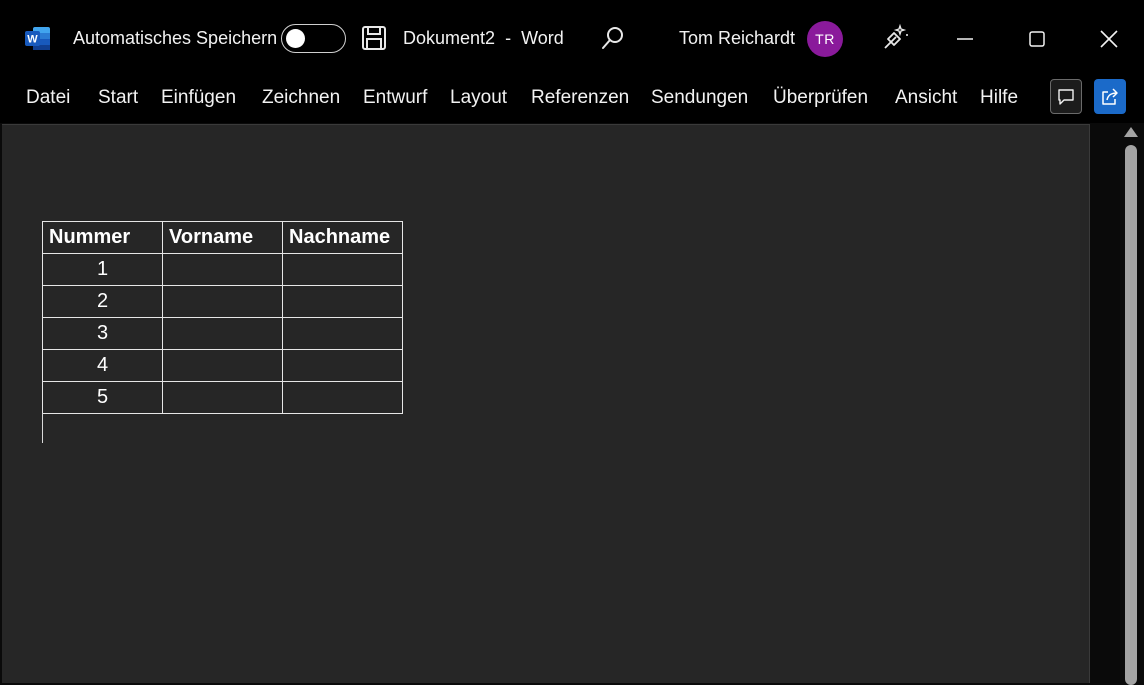 The image size is (1144, 685). What do you see at coordinates (301, 98) in the screenshot?
I see `tab-zeichnen: Zeichnen` at bounding box center [301, 98].